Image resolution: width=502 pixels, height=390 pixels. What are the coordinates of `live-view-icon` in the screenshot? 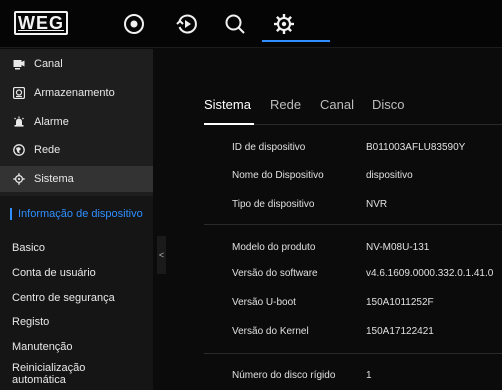 It's located at (134, 24).